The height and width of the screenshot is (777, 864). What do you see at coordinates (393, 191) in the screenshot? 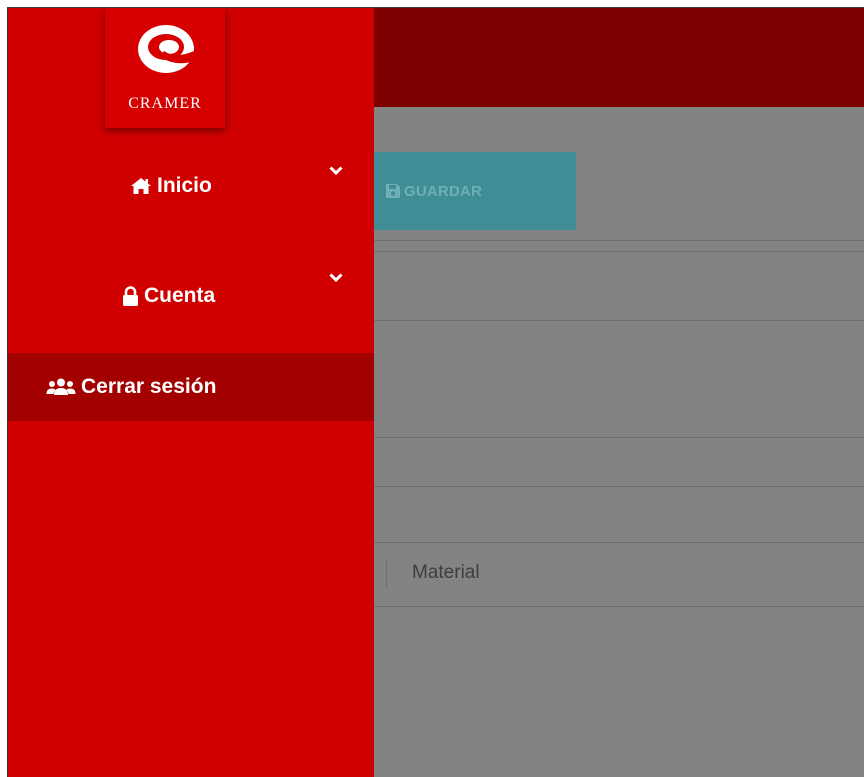
I see `floppy-disk-icon` at bounding box center [393, 191].